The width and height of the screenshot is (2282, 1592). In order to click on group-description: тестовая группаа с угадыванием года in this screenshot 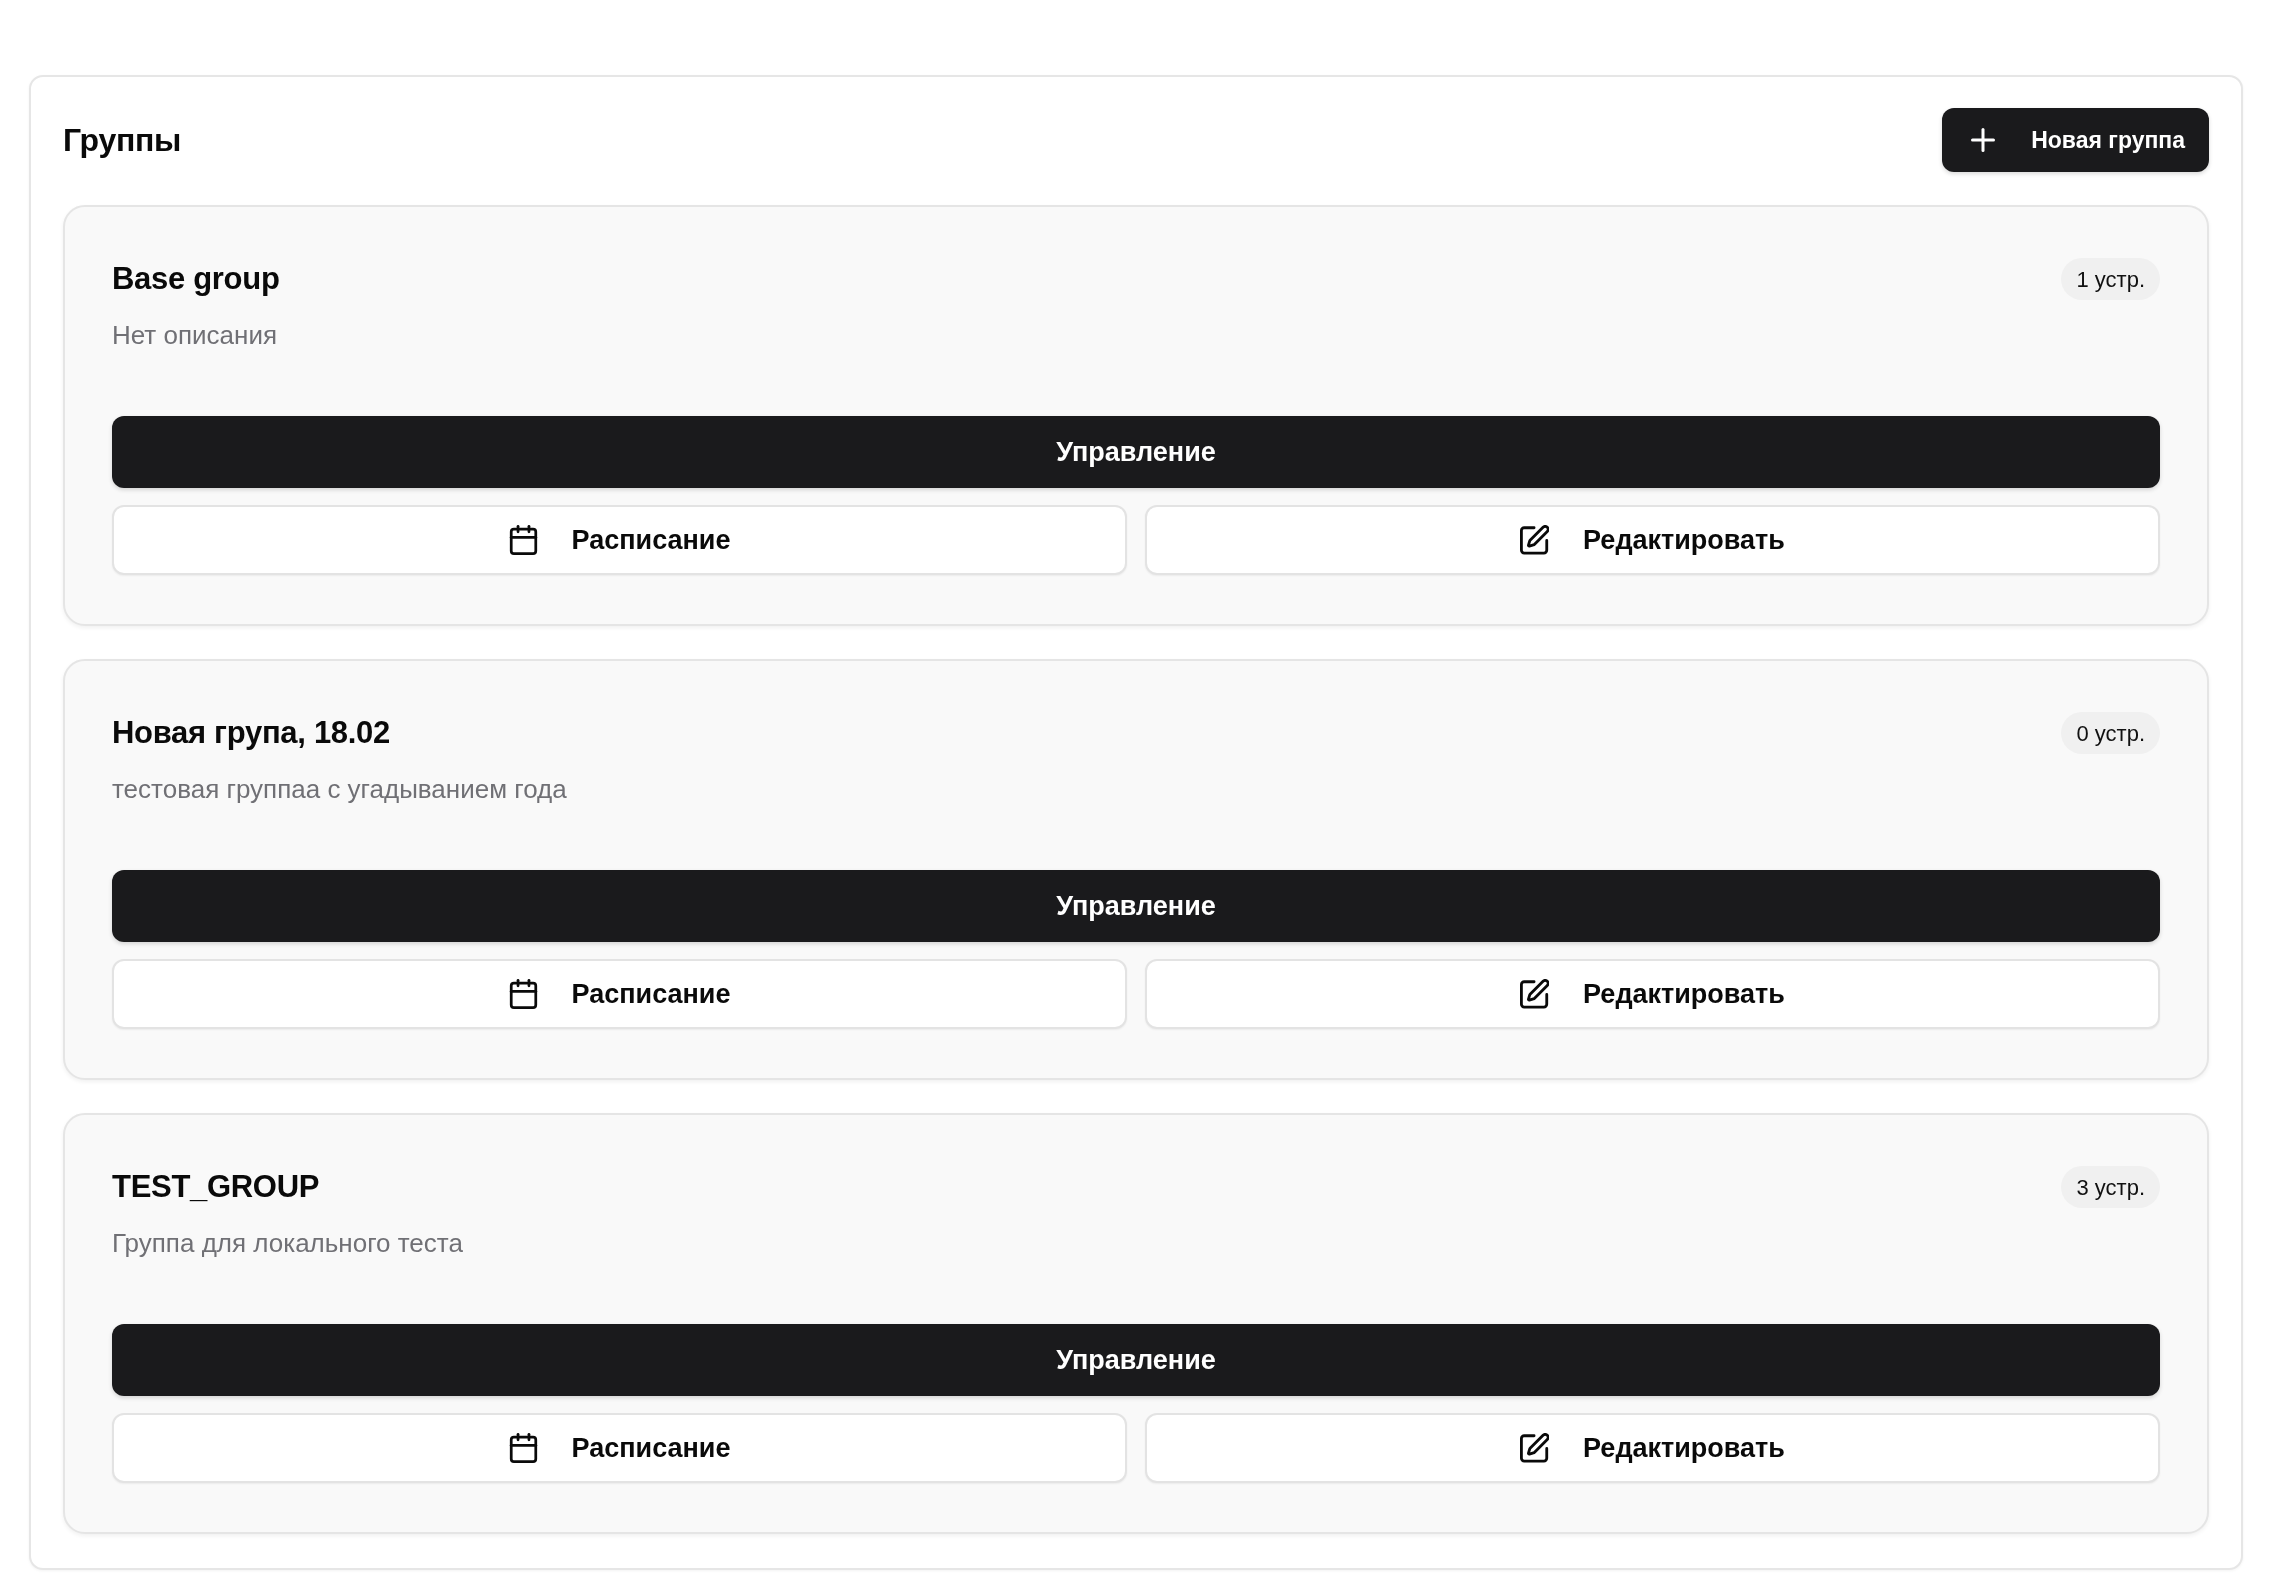, I will do `click(340, 789)`.